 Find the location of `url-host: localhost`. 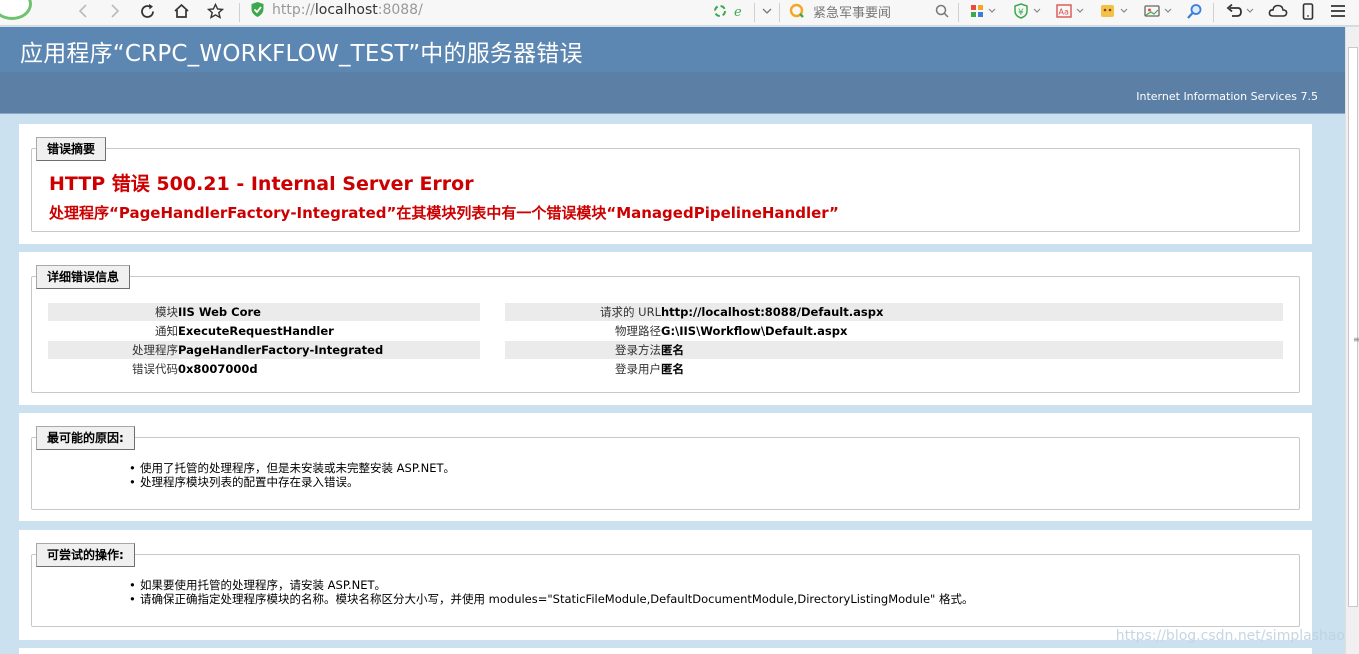

url-host: localhost is located at coordinates (346, 10).